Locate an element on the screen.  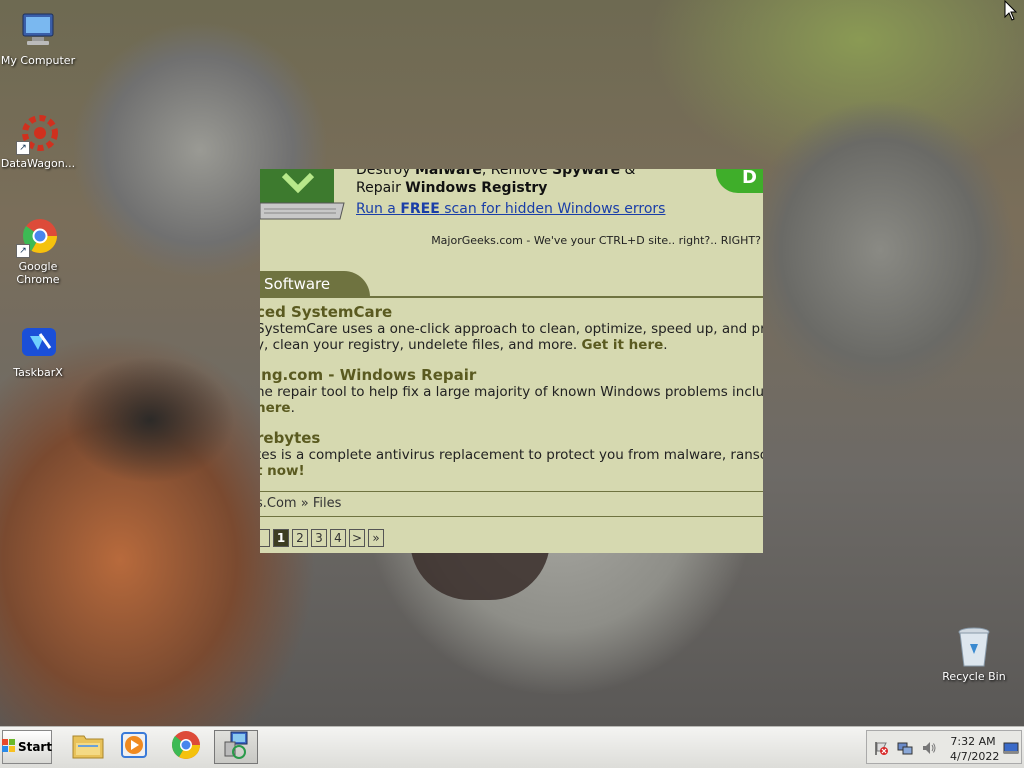
network-icon is located at coordinates (905, 748).